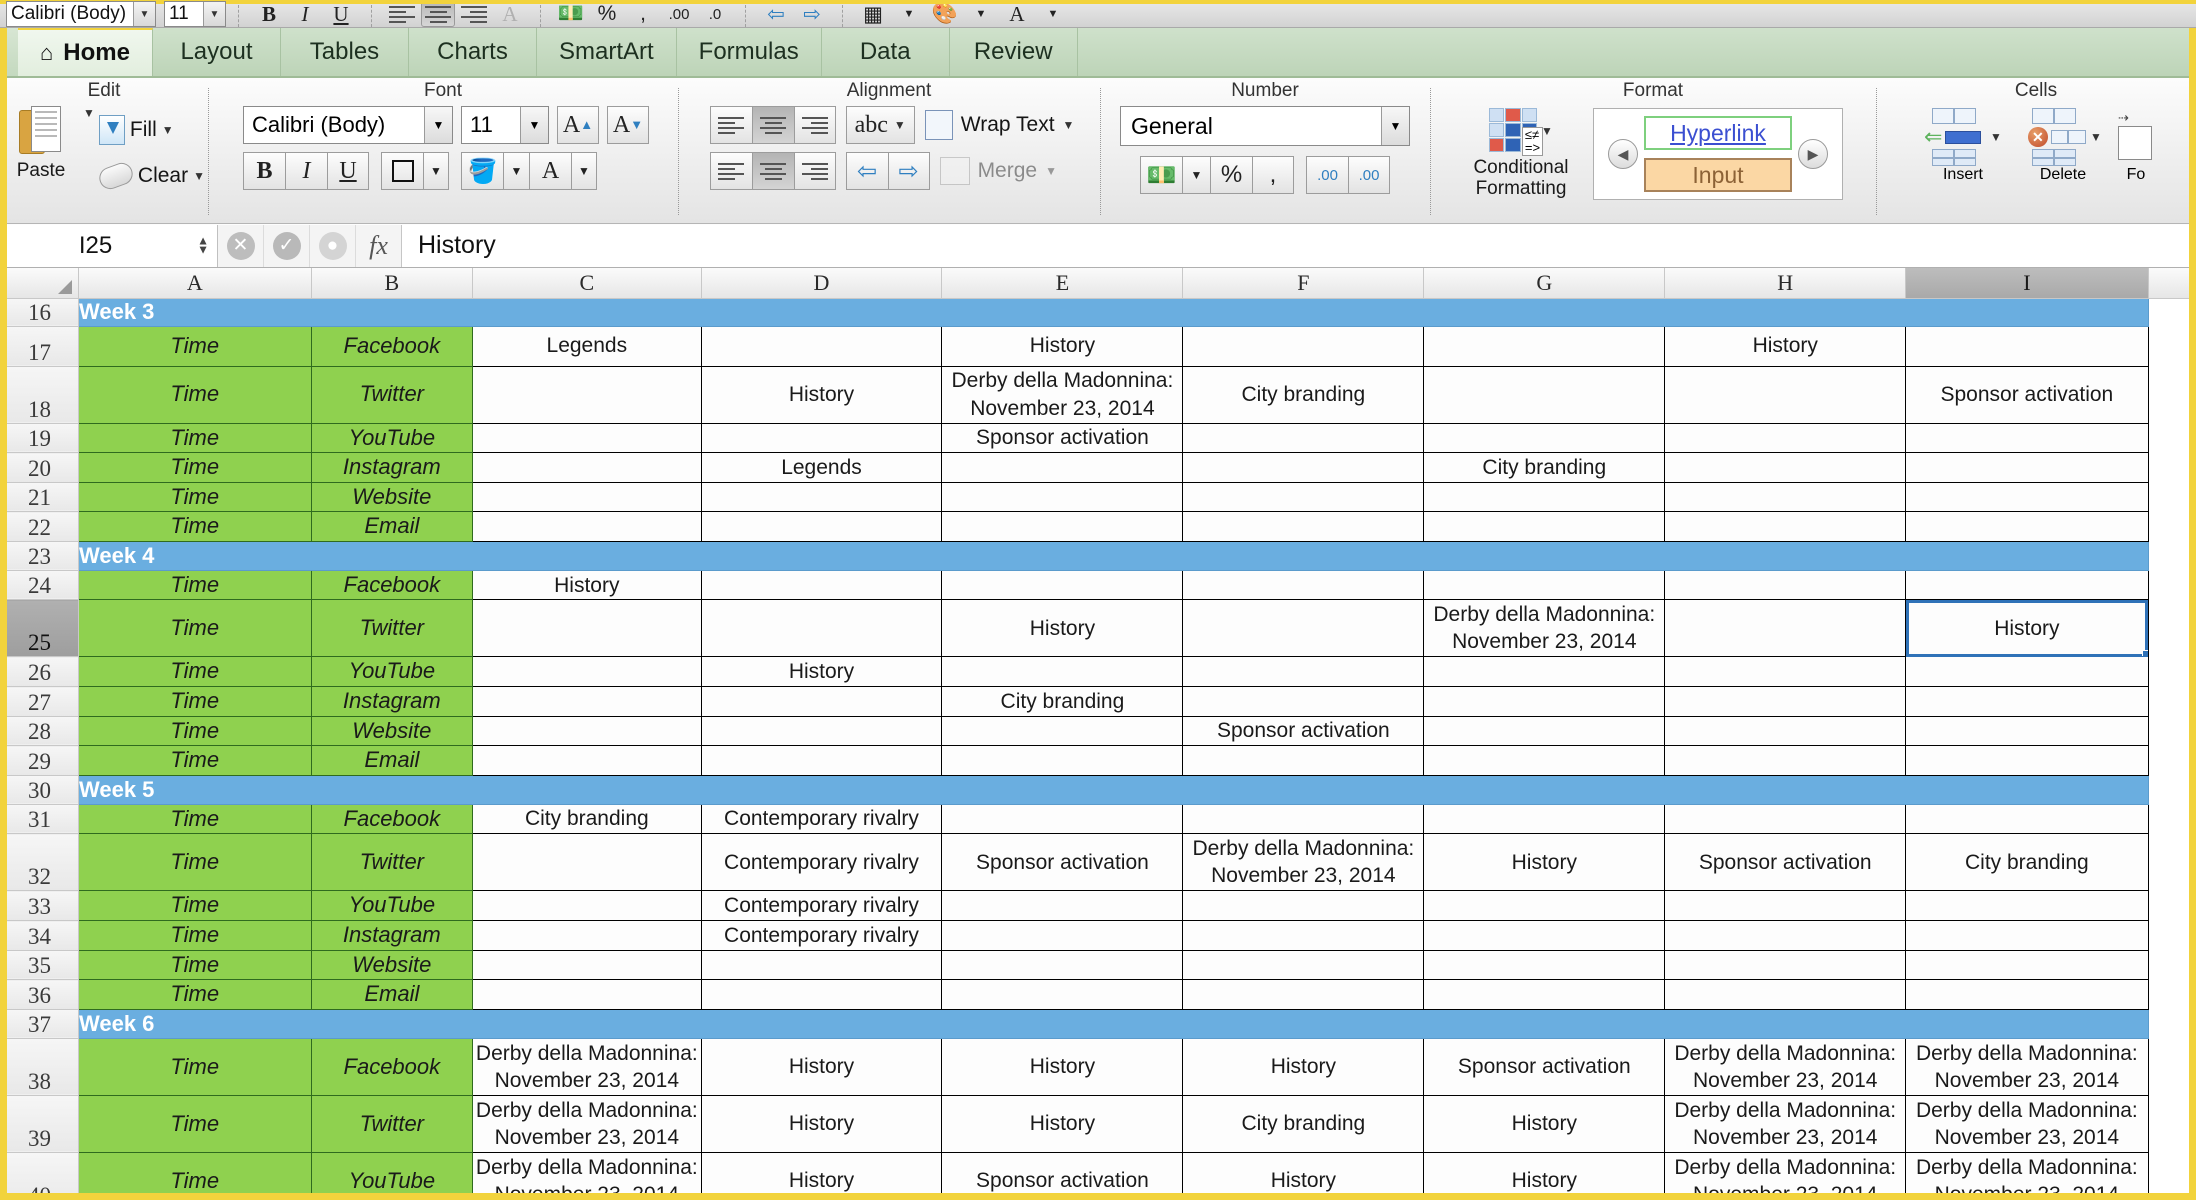 The height and width of the screenshot is (1200, 2196). What do you see at coordinates (39, 906) in the screenshot?
I see `row-header-33: 33` at bounding box center [39, 906].